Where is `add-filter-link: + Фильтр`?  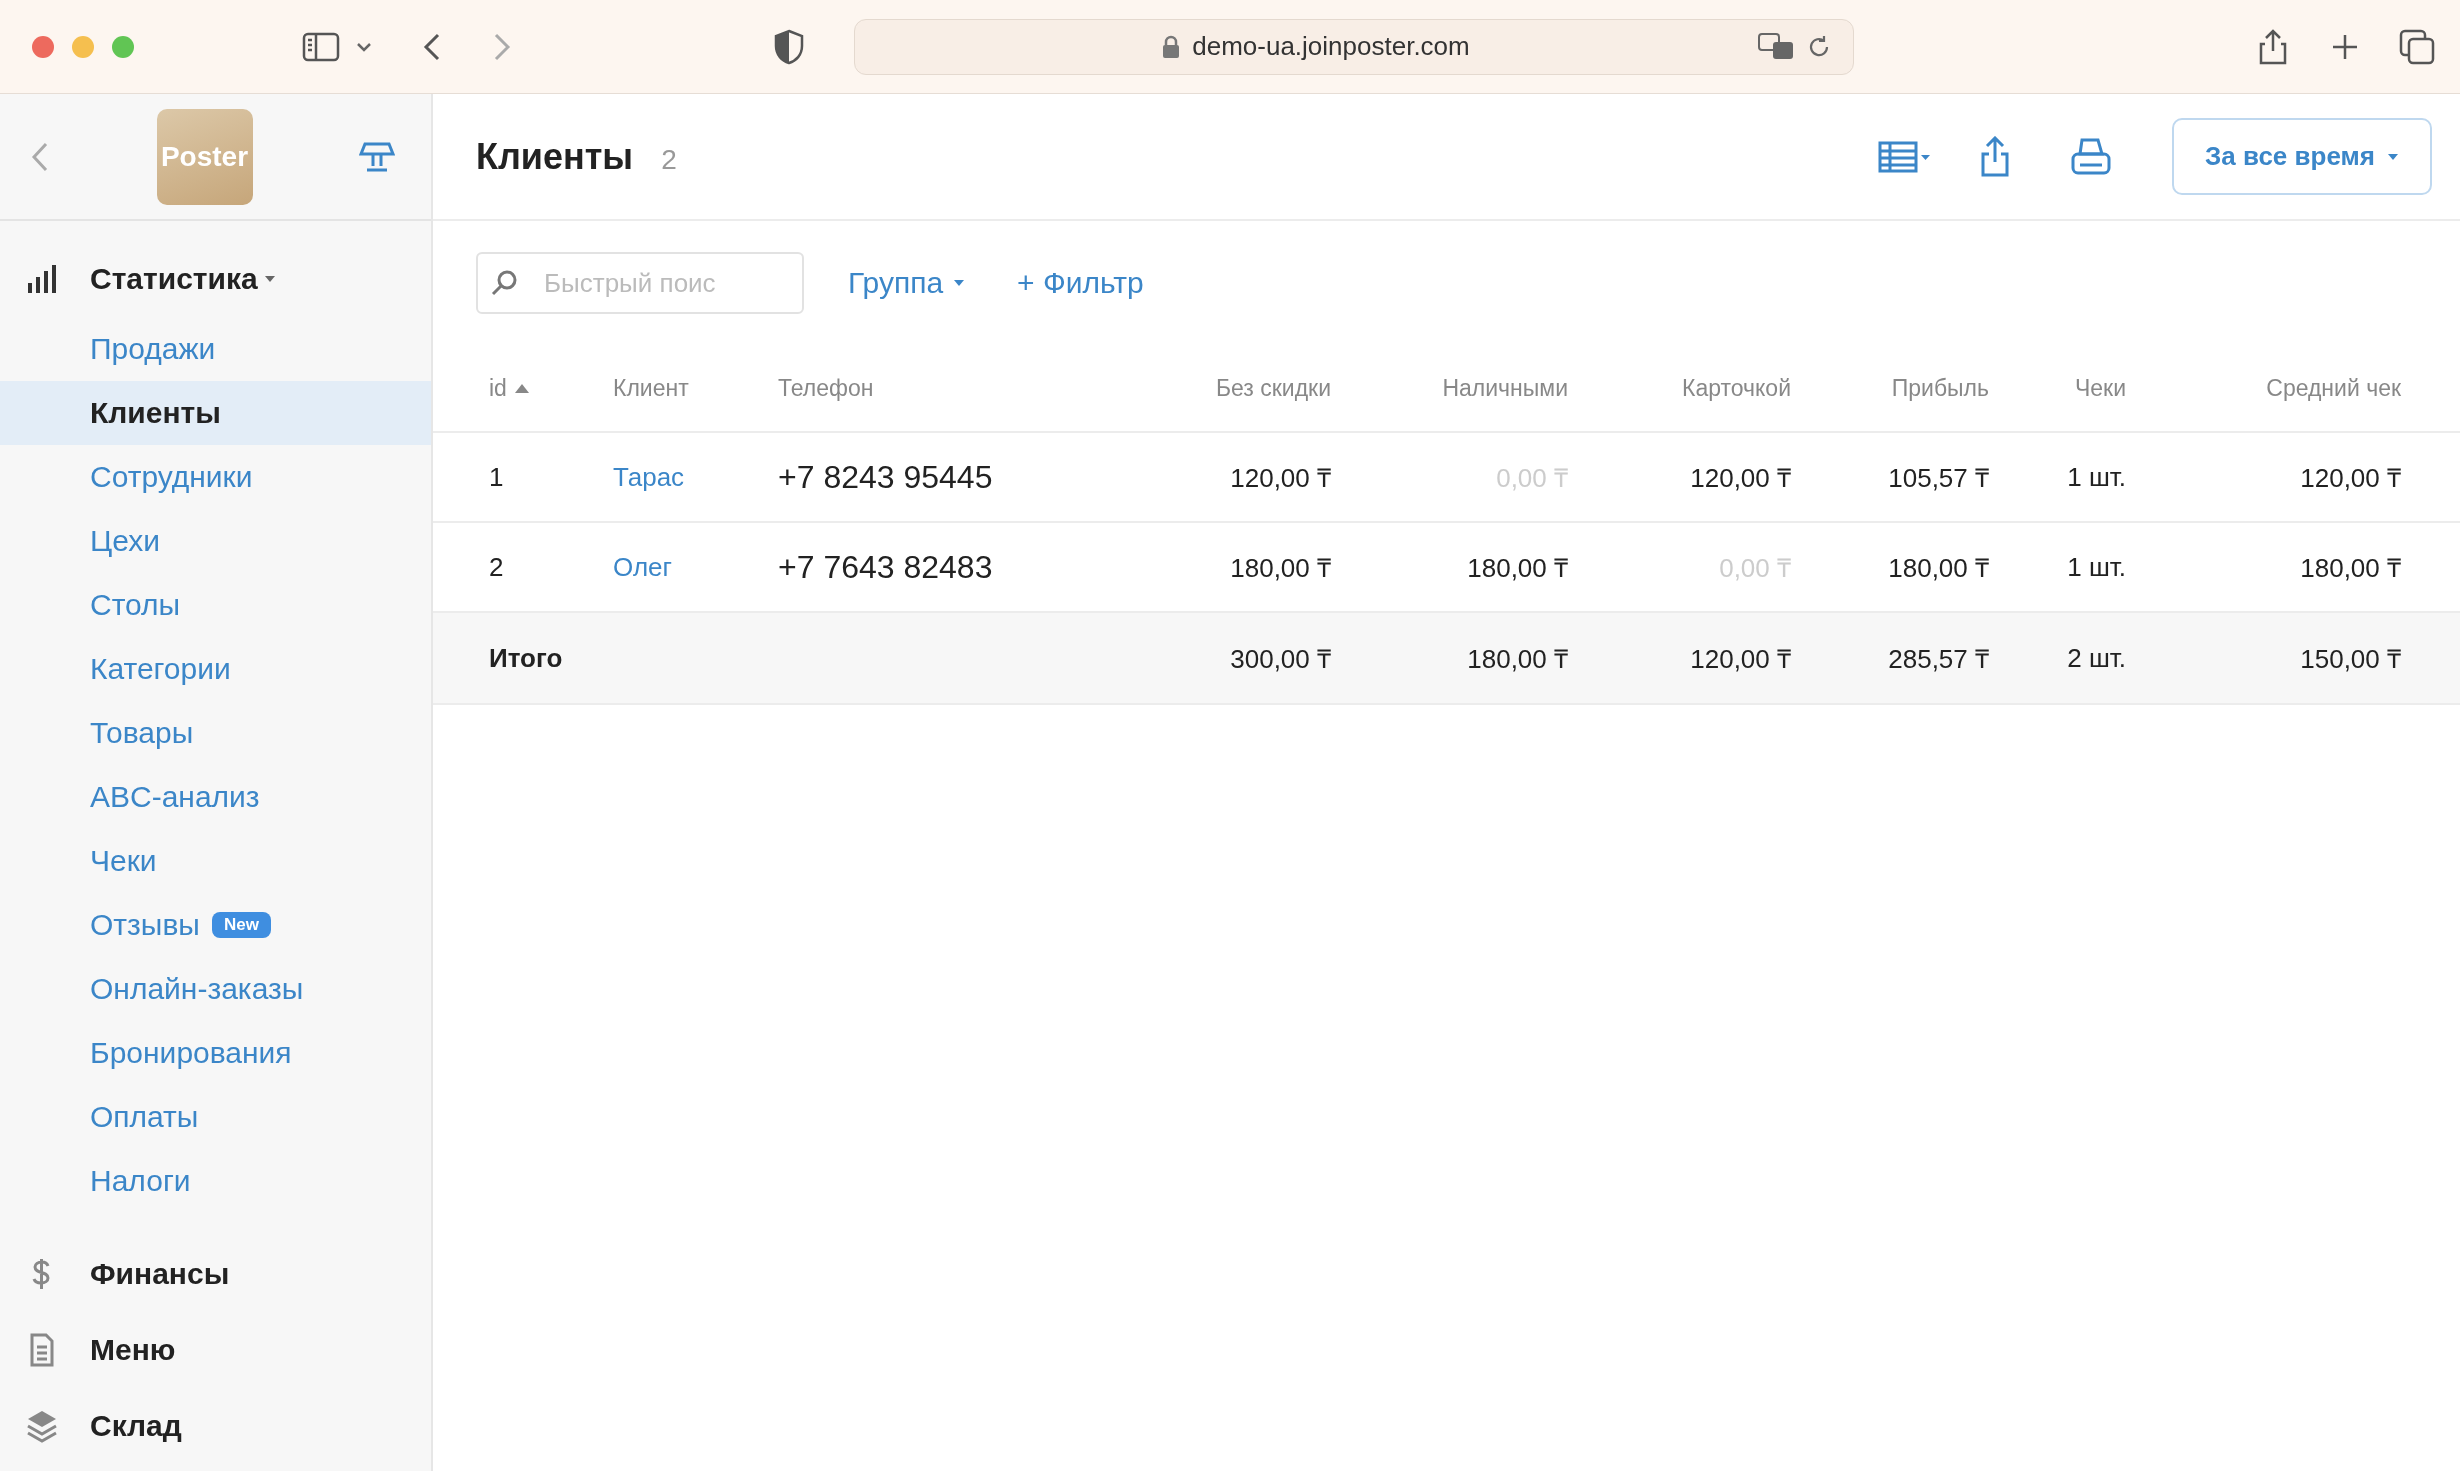
add-filter-link: + Фильтр is located at coordinates (1080, 283).